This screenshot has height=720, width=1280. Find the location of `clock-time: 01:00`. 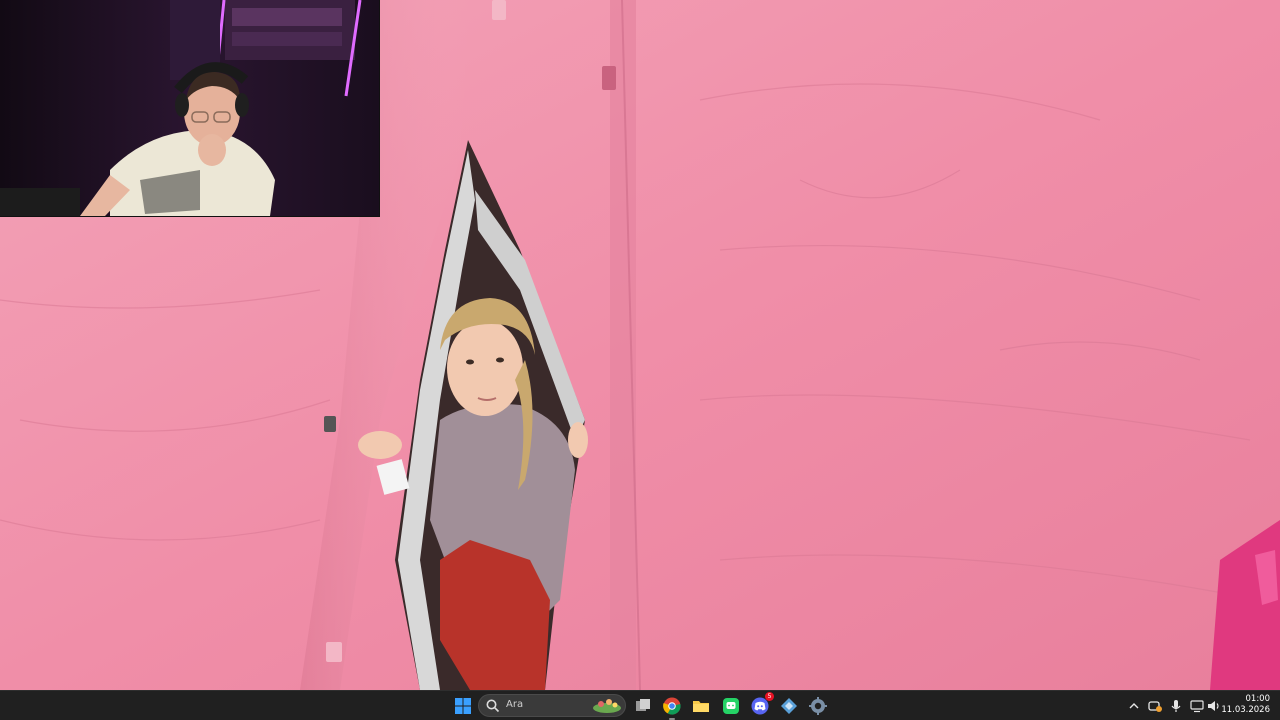

clock-time: 01:00 is located at coordinates (1258, 699).